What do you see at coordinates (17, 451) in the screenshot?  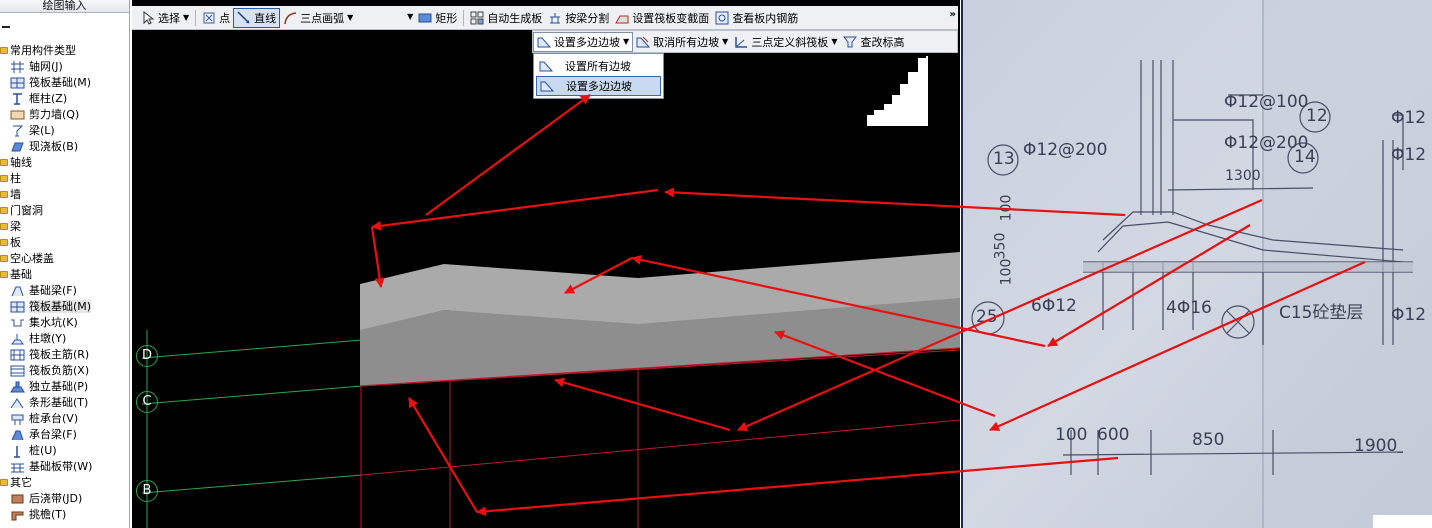 I see `pile-icon` at bounding box center [17, 451].